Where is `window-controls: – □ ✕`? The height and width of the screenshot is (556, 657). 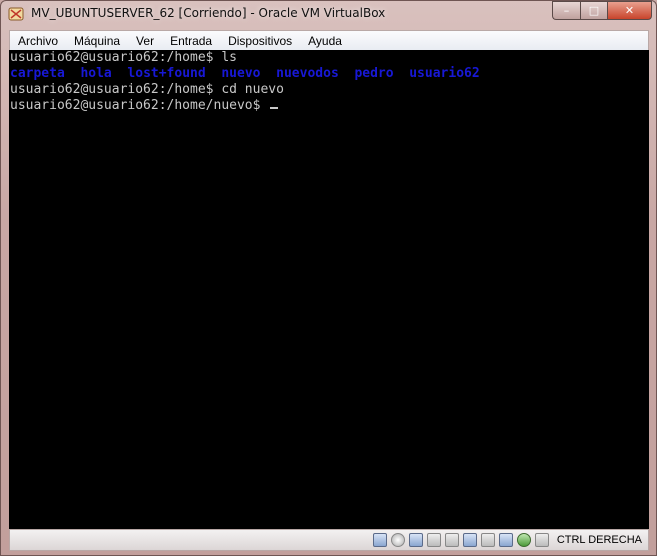 window-controls: – □ ✕ is located at coordinates (602, 11).